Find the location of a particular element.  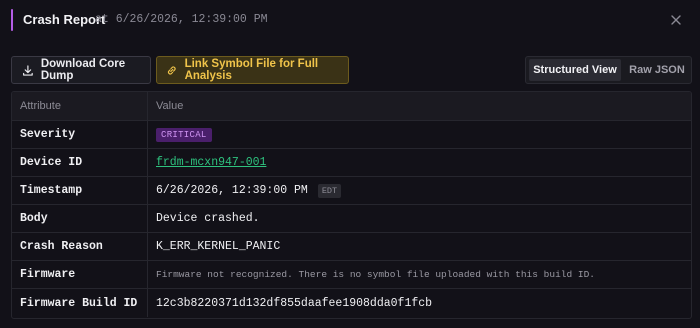

table-row-body: Body Device crashed. is located at coordinates (351, 219).